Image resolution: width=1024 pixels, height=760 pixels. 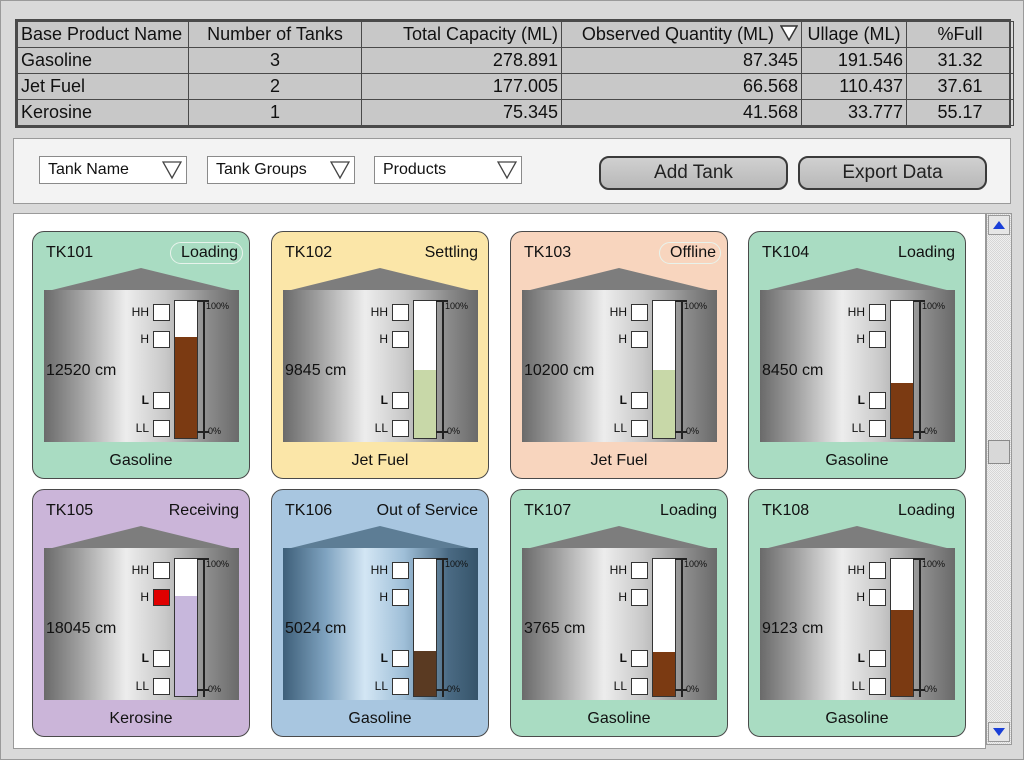 What do you see at coordinates (172, 170) in the screenshot?
I see `chevron-down-icon` at bounding box center [172, 170].